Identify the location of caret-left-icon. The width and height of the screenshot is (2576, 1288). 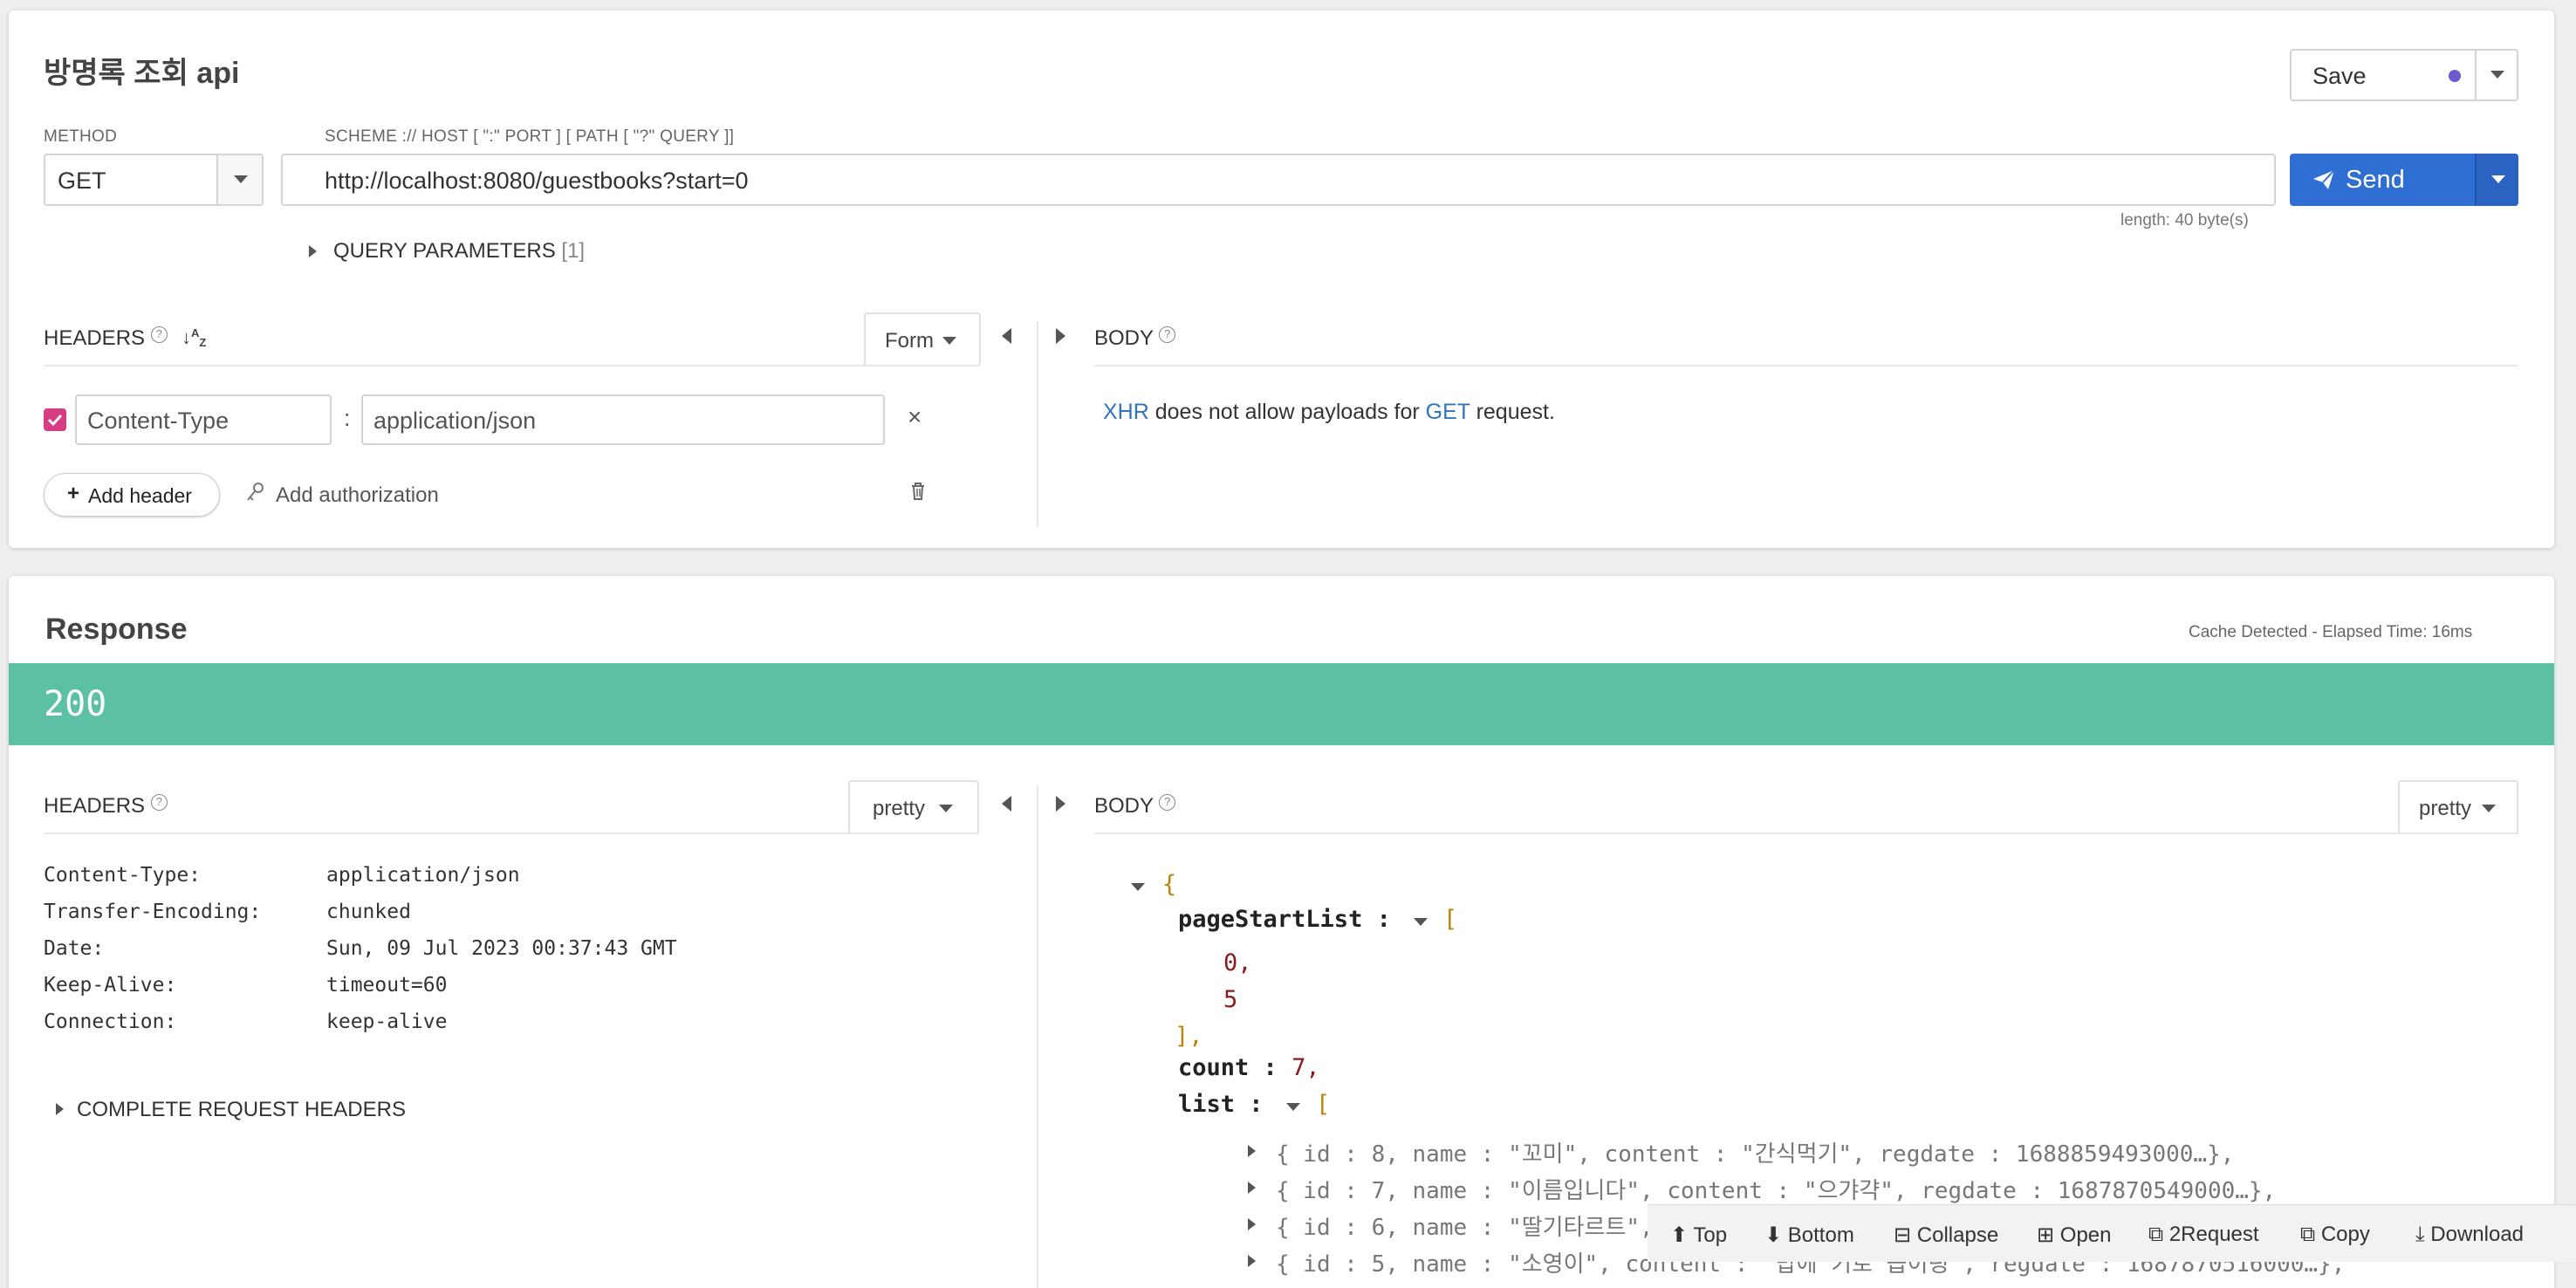
(1006, 804).